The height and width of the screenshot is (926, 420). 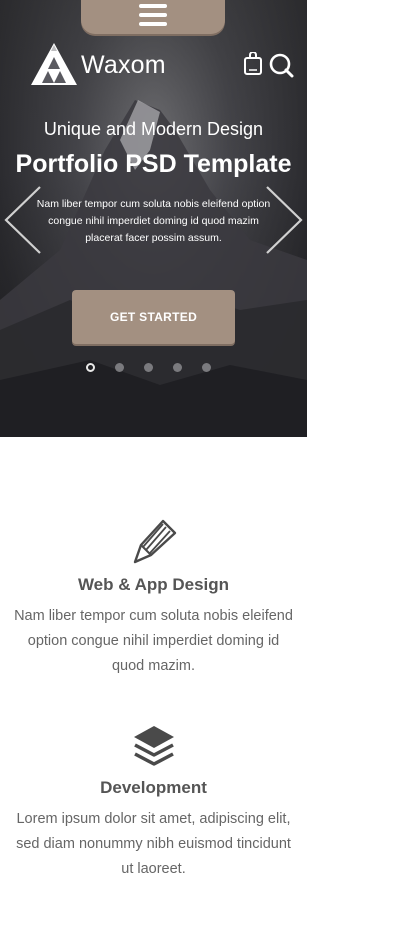 What do you see at coordinates (153, 129) in the screenshot?
I see `hero-subtitle: Unique and Modern Design` at bounding box center [153, 129].